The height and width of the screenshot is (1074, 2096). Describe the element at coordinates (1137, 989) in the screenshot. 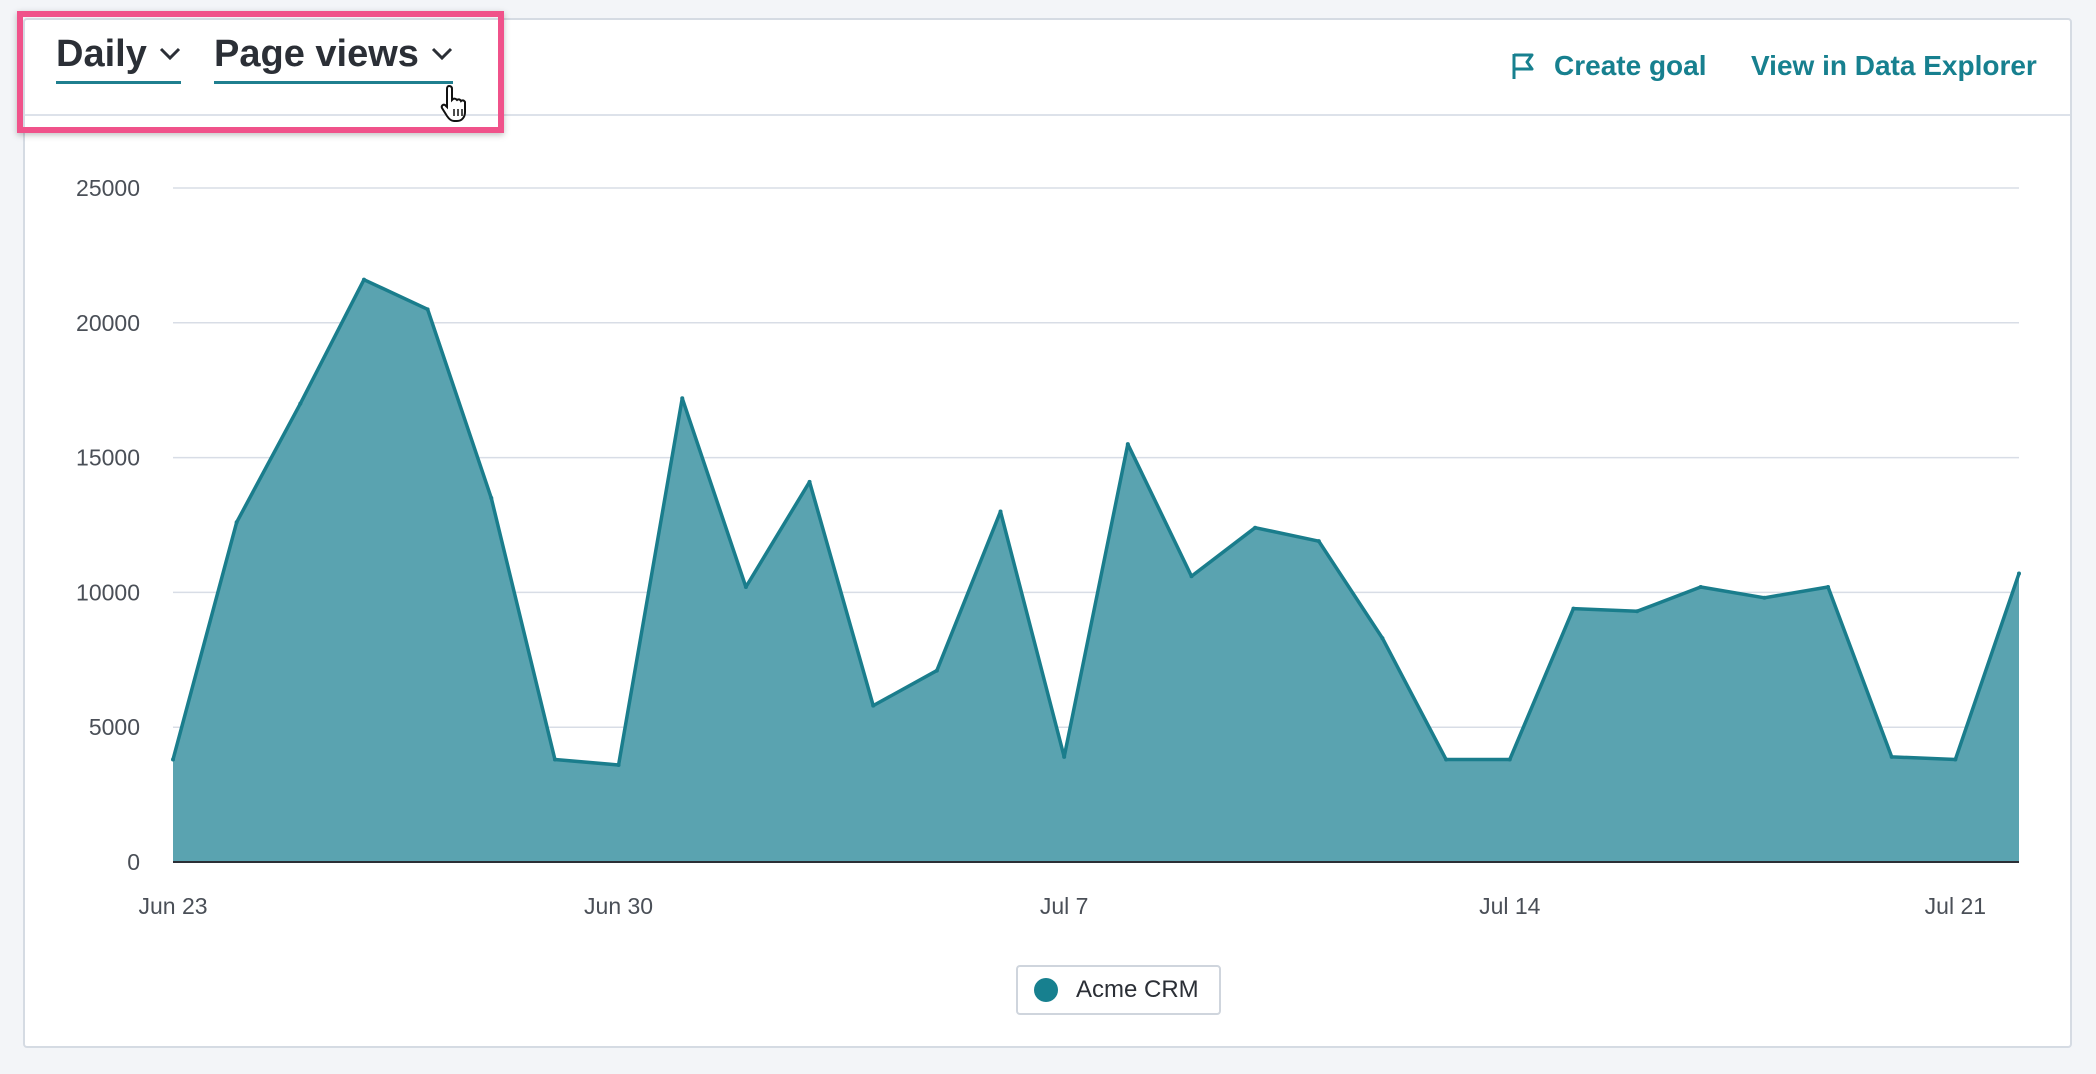

I see `legend-label: Acme CRM` at that location.